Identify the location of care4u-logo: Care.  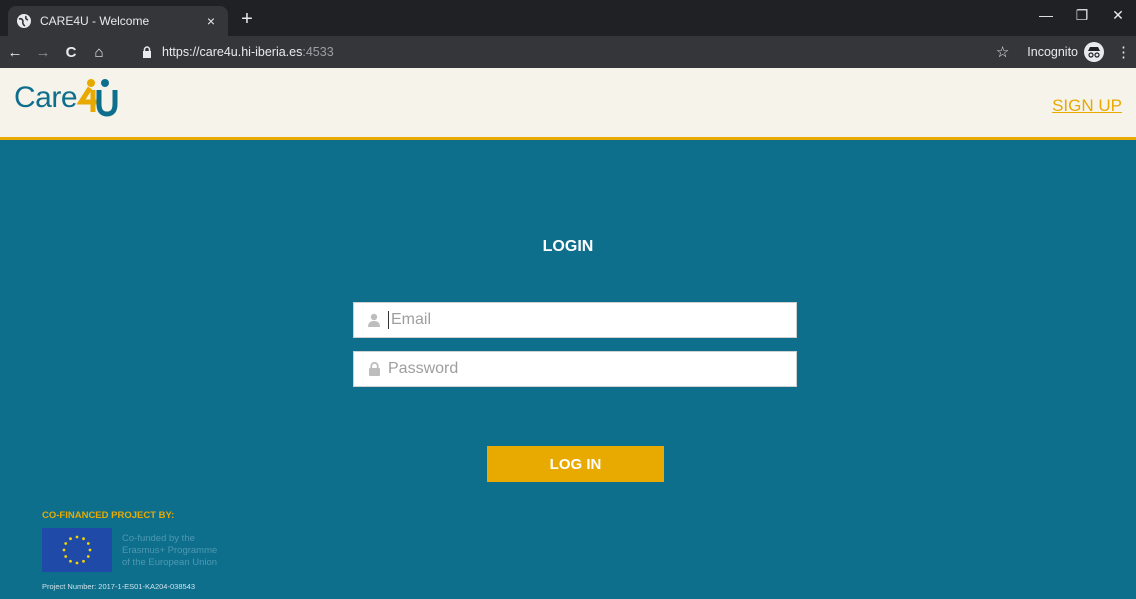
(66, 98).